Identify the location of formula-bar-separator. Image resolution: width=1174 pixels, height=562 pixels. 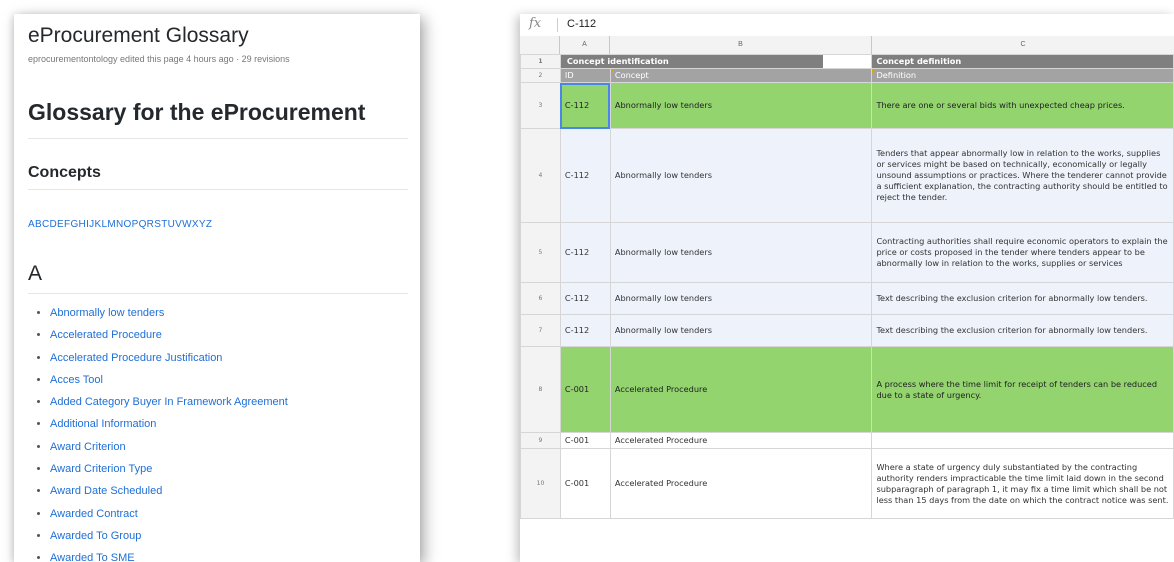
(557, 25).